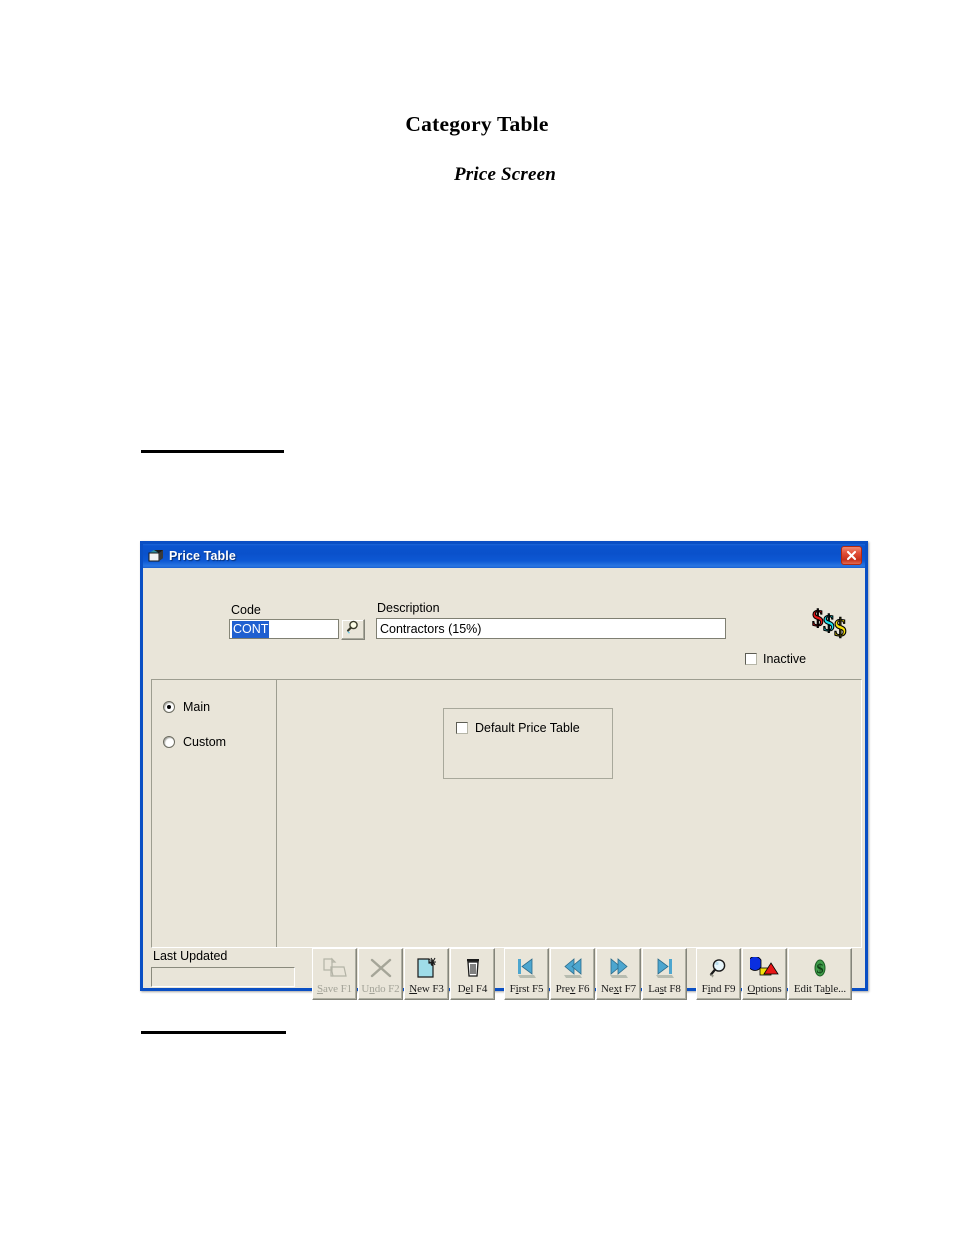 The height and width of the screenshot is (1235, 954). I want to click on find-button: Find F9, so click(718, 974).